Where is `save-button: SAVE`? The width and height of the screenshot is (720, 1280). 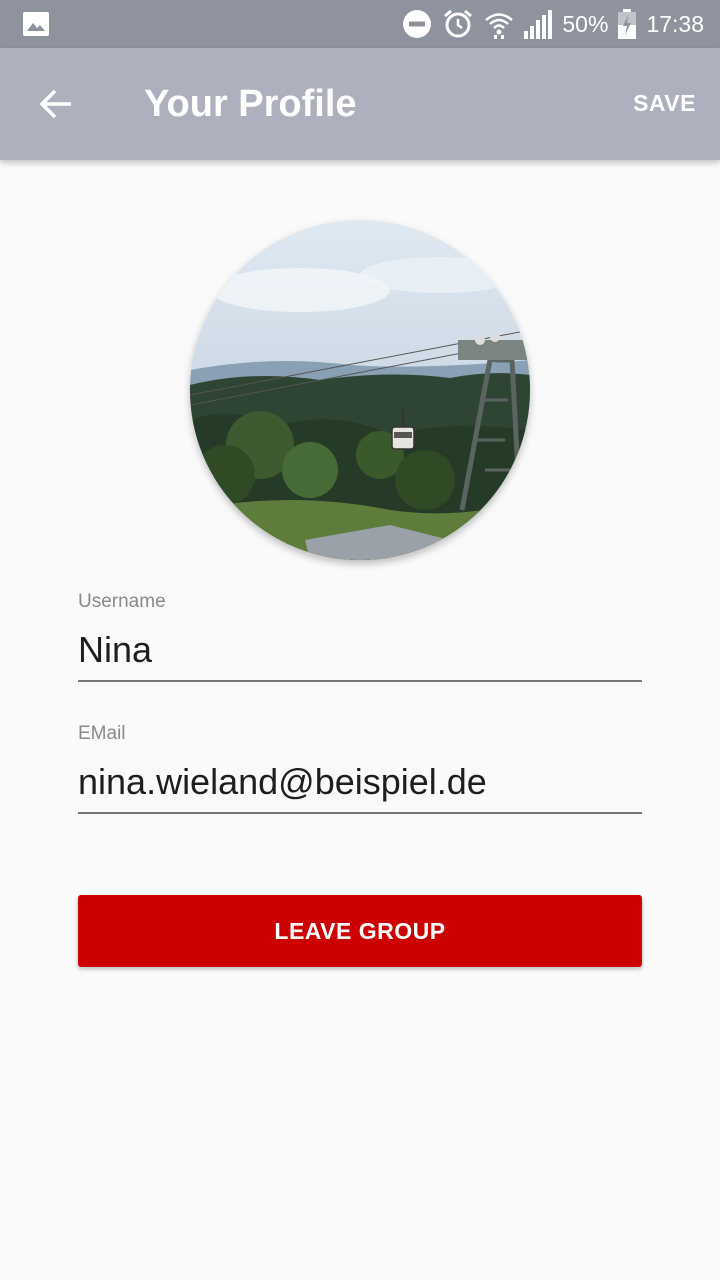
save-button: SAVE is located at coordinates (664, 103).